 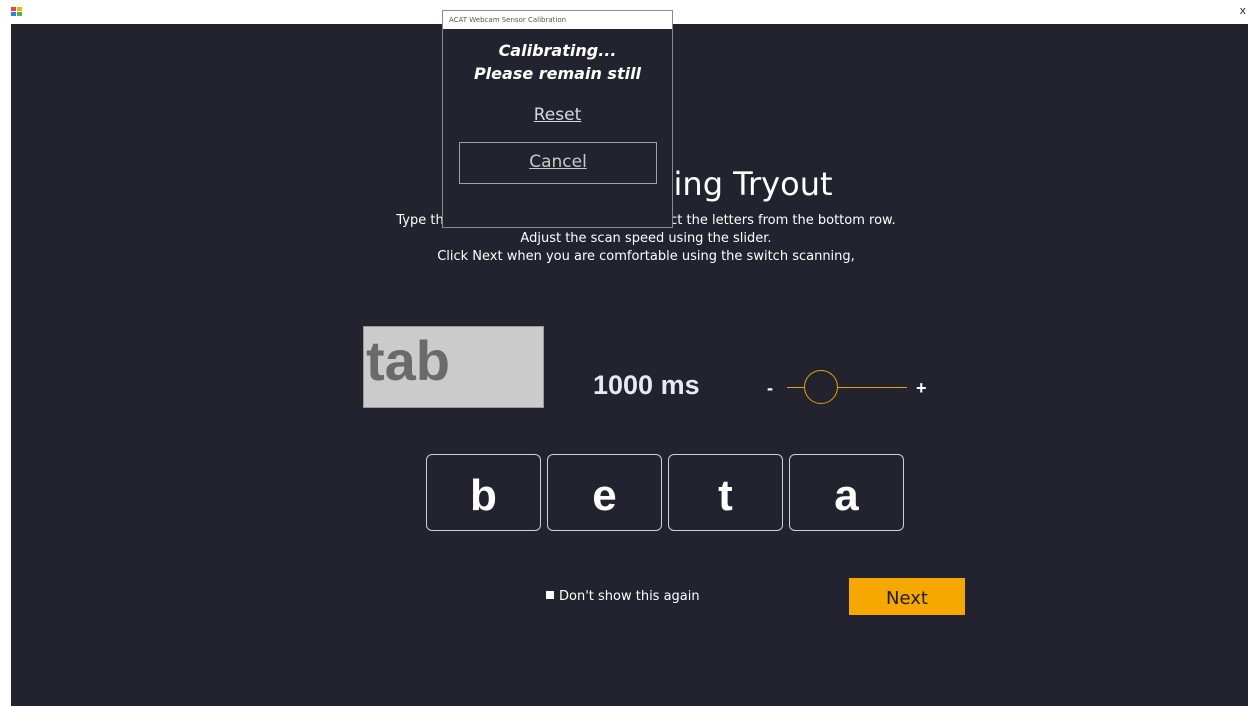 I want to click on calibration-message-line-2: Please remain still, so click(x=557, y=73).